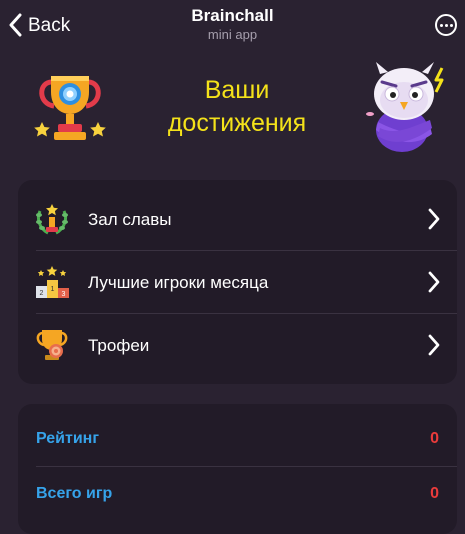 The height and width of the screenshot is (534, 465). Describe the element at coordinates (64, 294) in the screenshot. I see `podium-digit-3: 3` at that location.